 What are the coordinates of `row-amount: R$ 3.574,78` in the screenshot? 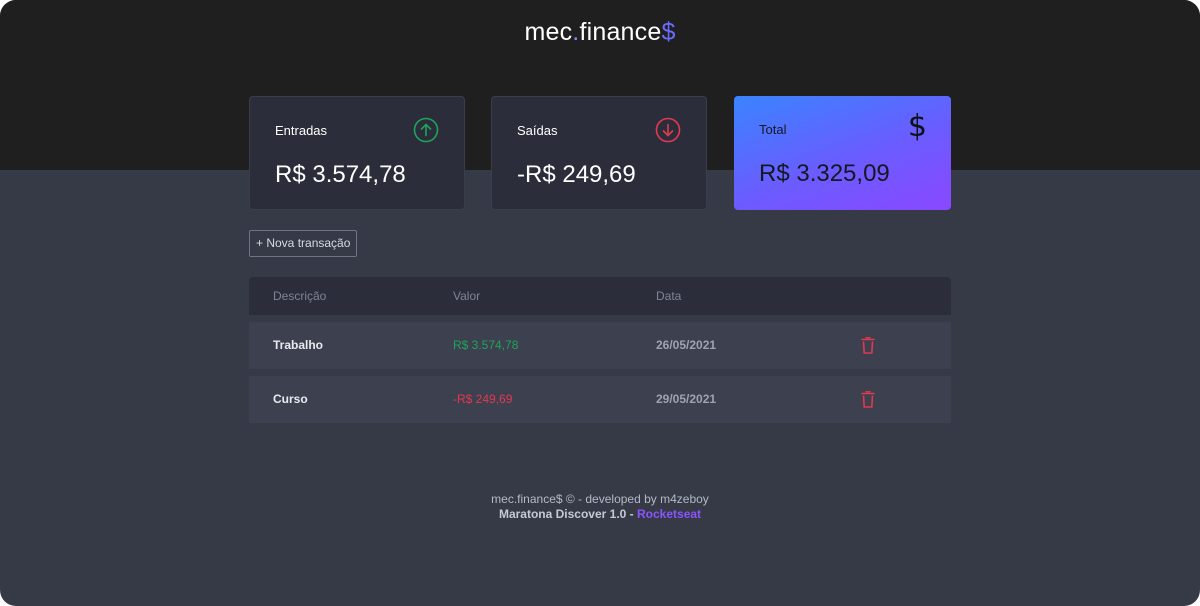 It's located at (486, 345).